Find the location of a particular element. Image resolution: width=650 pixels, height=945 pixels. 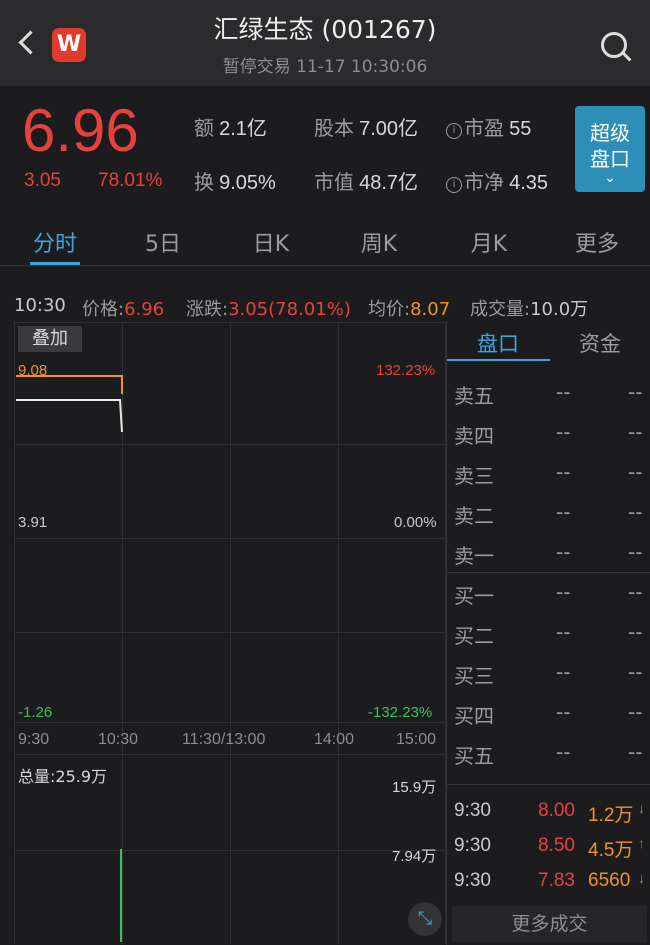

trade-row: 9:30 8.00 1.2万 ↓ is located at coordinates (549, 813).